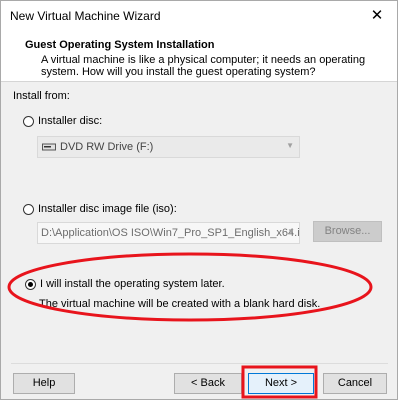 The width and height of the screenshot is (398, 400). What do you see at coordinates (168, 147) in the screenshot?
I see `drive-select: DVD RW Drive (F:) ▼` at bounding box center [168, 147].